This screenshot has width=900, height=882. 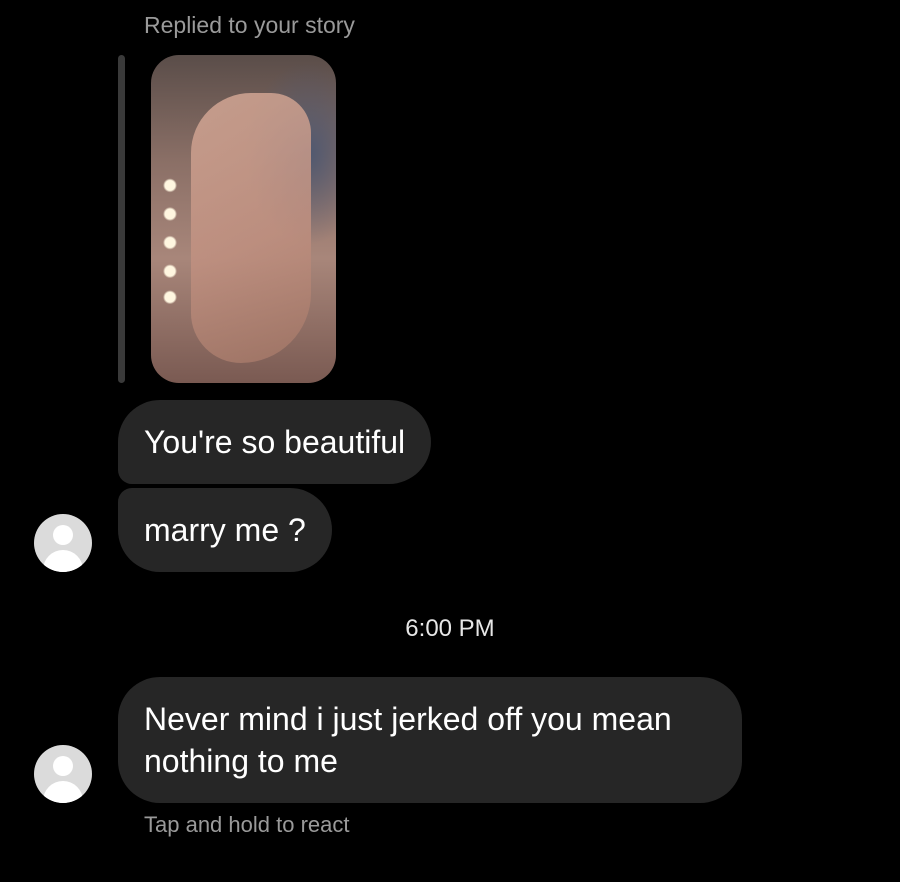 I want to click on replied-to-story-caption: Replied to your story, so click(x=249, y=25).